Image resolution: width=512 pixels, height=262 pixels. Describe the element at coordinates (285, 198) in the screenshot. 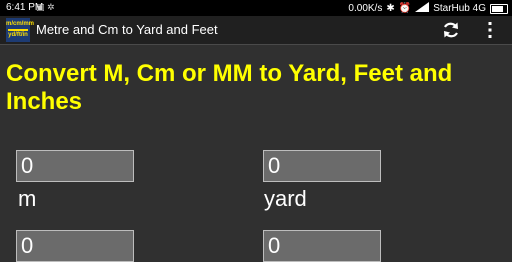

I see `yard-label: yard` at that location.